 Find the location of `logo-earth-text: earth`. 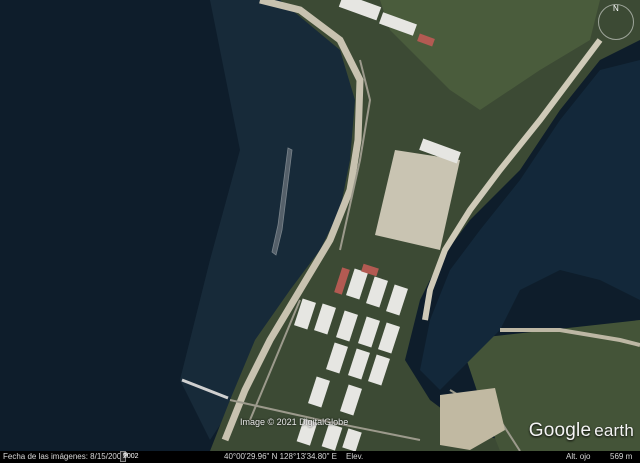

logo-earth-text: earth is located at coordinates (614, 430).